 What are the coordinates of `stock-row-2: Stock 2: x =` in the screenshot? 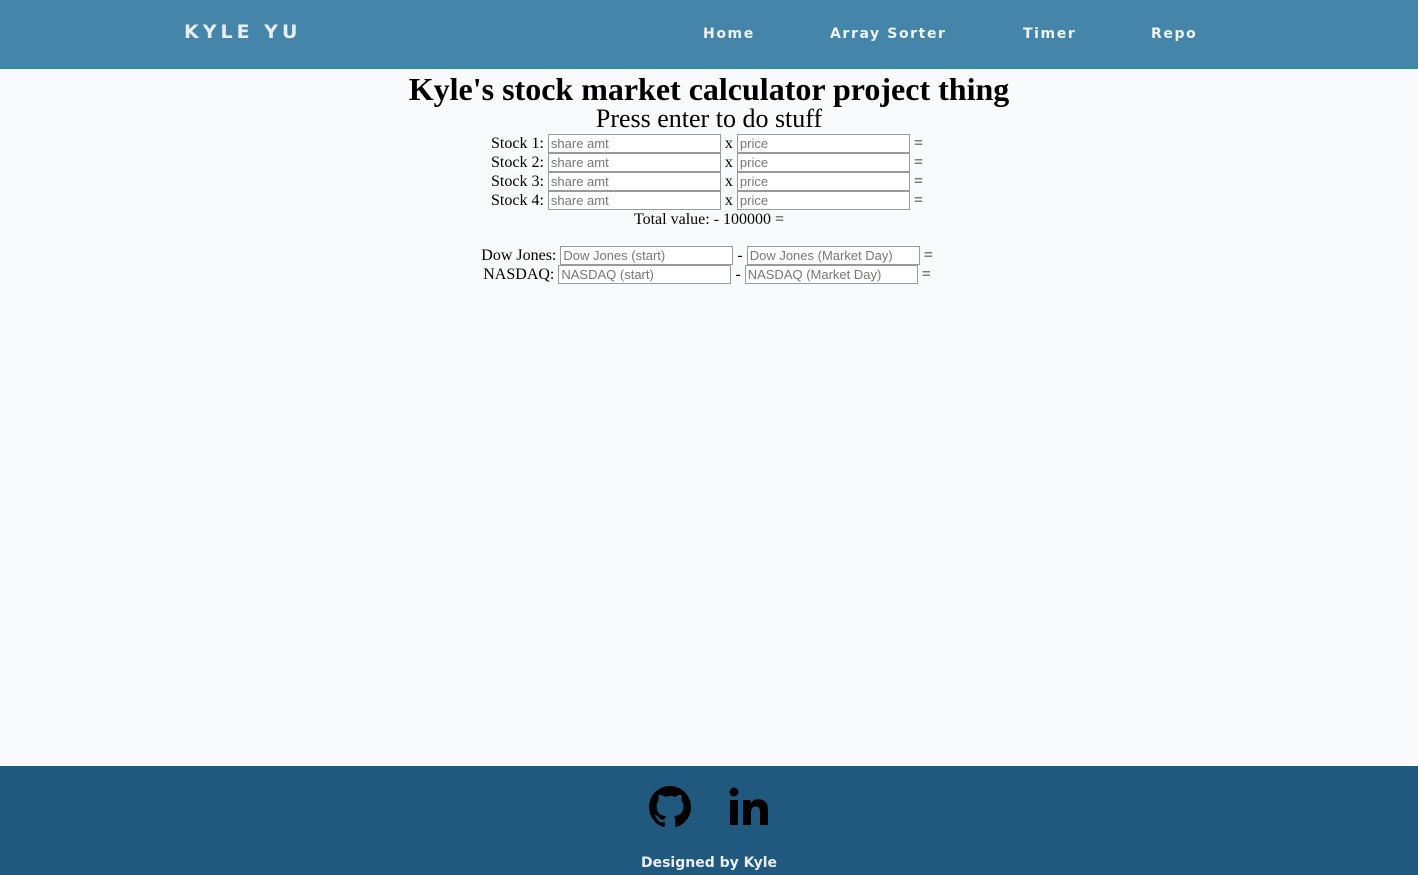 It's located at (709, 162).